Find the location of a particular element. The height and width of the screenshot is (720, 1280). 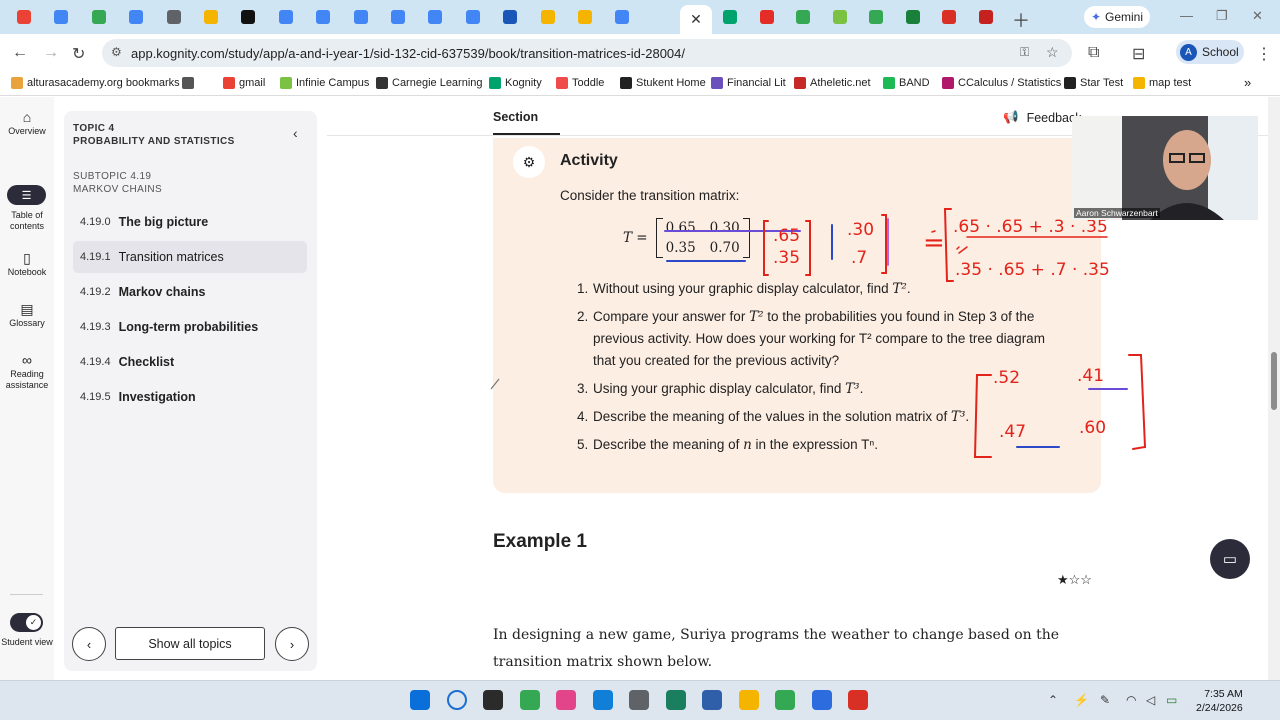

bookmark-item: Star Test is located at coordinates (1093, 83).